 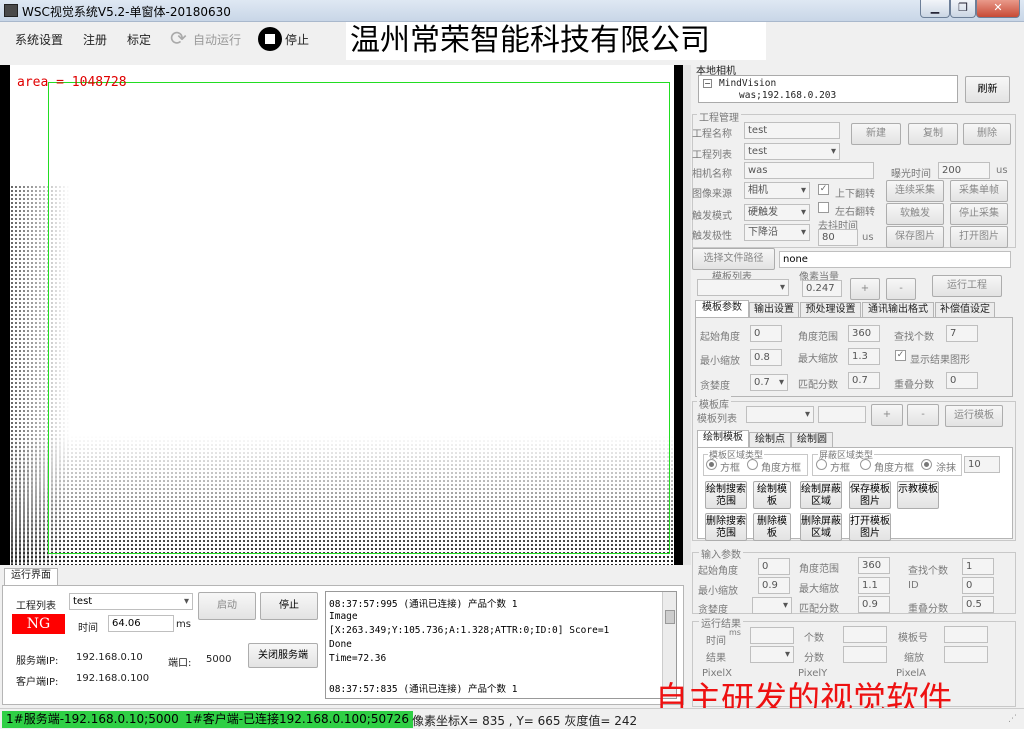 What do you see at coordinates (822, 288) in the screenshot?
I see `pixel-equivalent-input: 0.247` at bounding box center [822, 288].